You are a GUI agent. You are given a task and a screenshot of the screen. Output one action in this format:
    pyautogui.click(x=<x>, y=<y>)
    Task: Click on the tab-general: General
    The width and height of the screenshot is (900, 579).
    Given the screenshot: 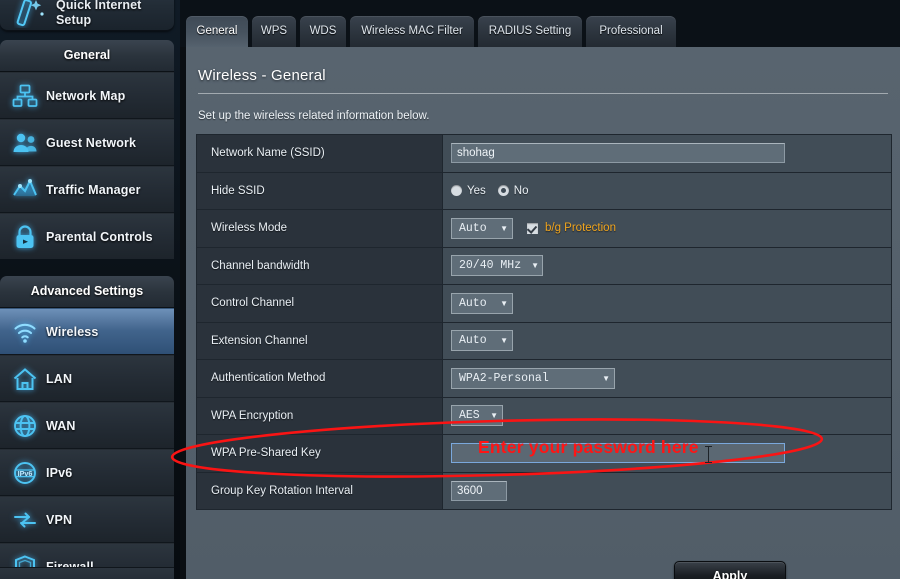 What is the action you would take?
    pyautogui.click(x=217, y=31)
    